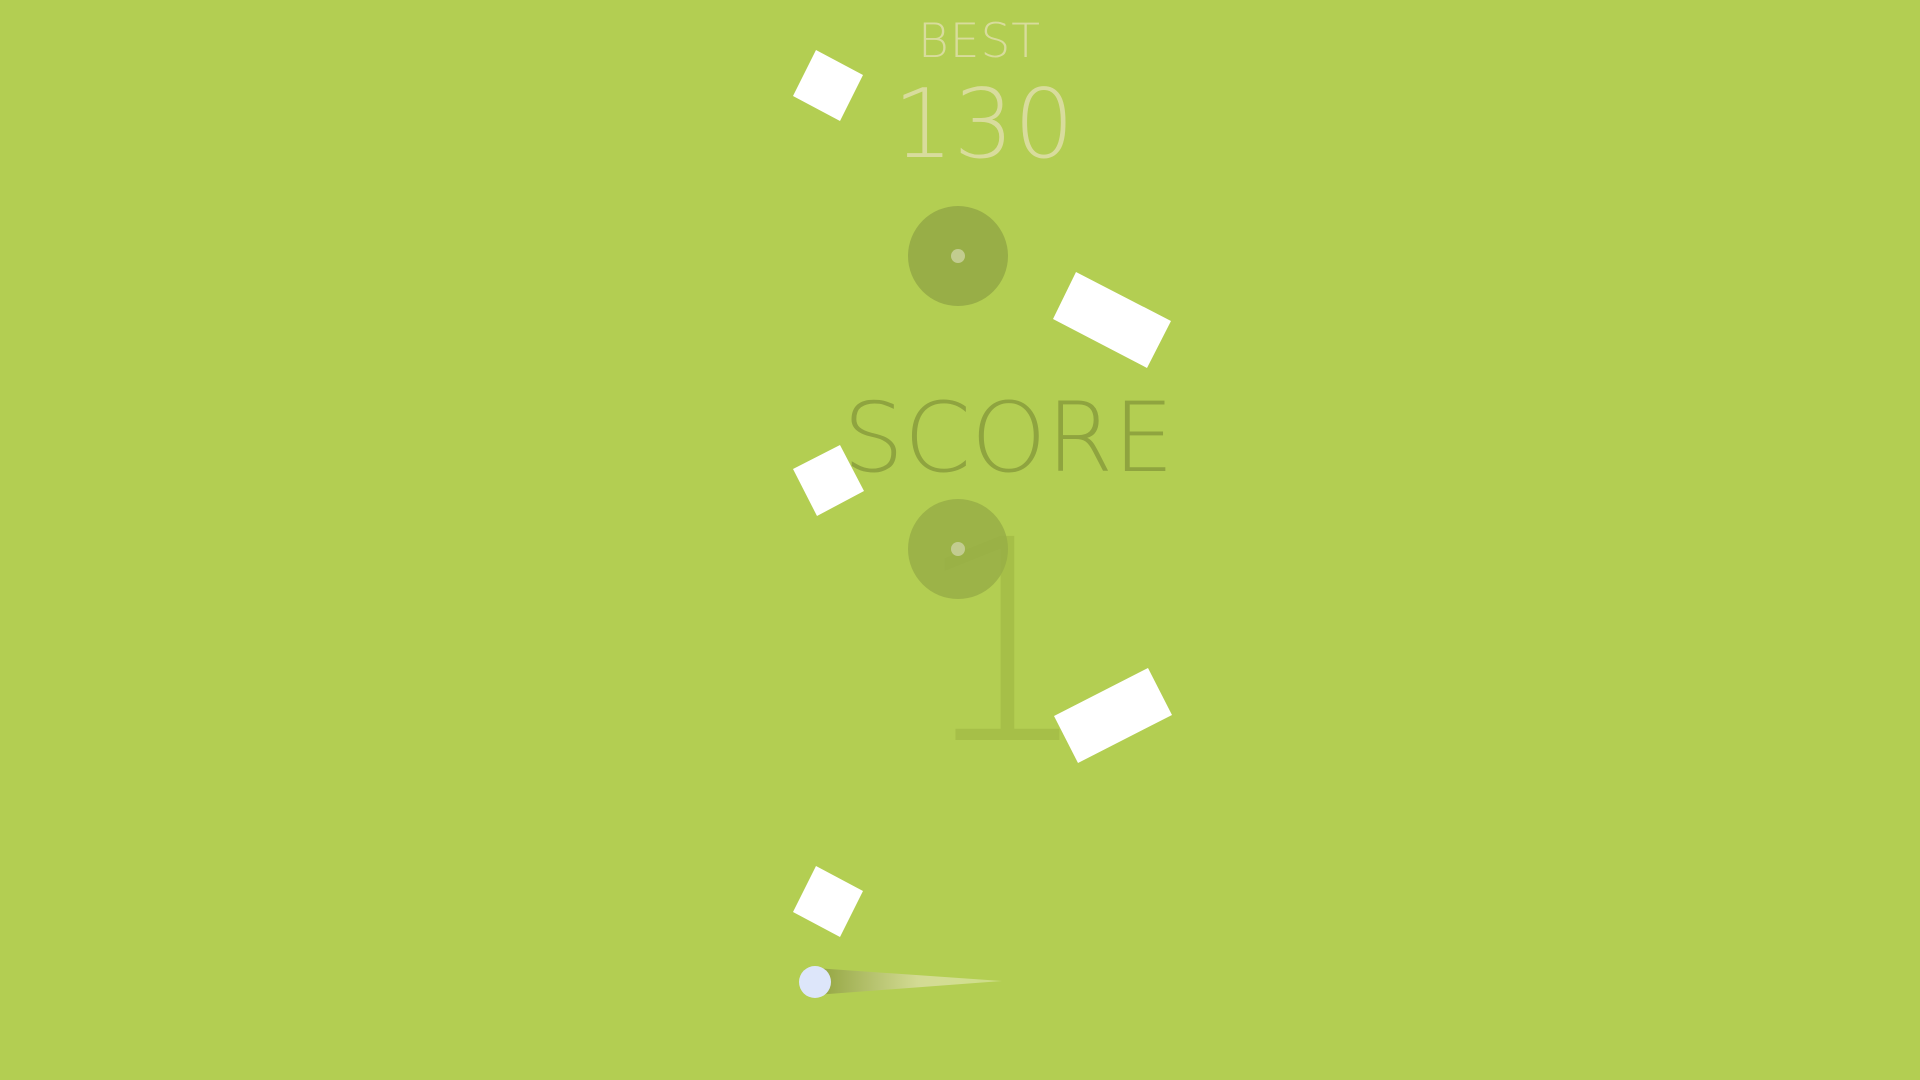 The width and height of the screenshot is (1920, 1080). What do you see at coordinates (908, 981) in the screenshot?
I see `ball-trail` at bounding box center [908, 981].